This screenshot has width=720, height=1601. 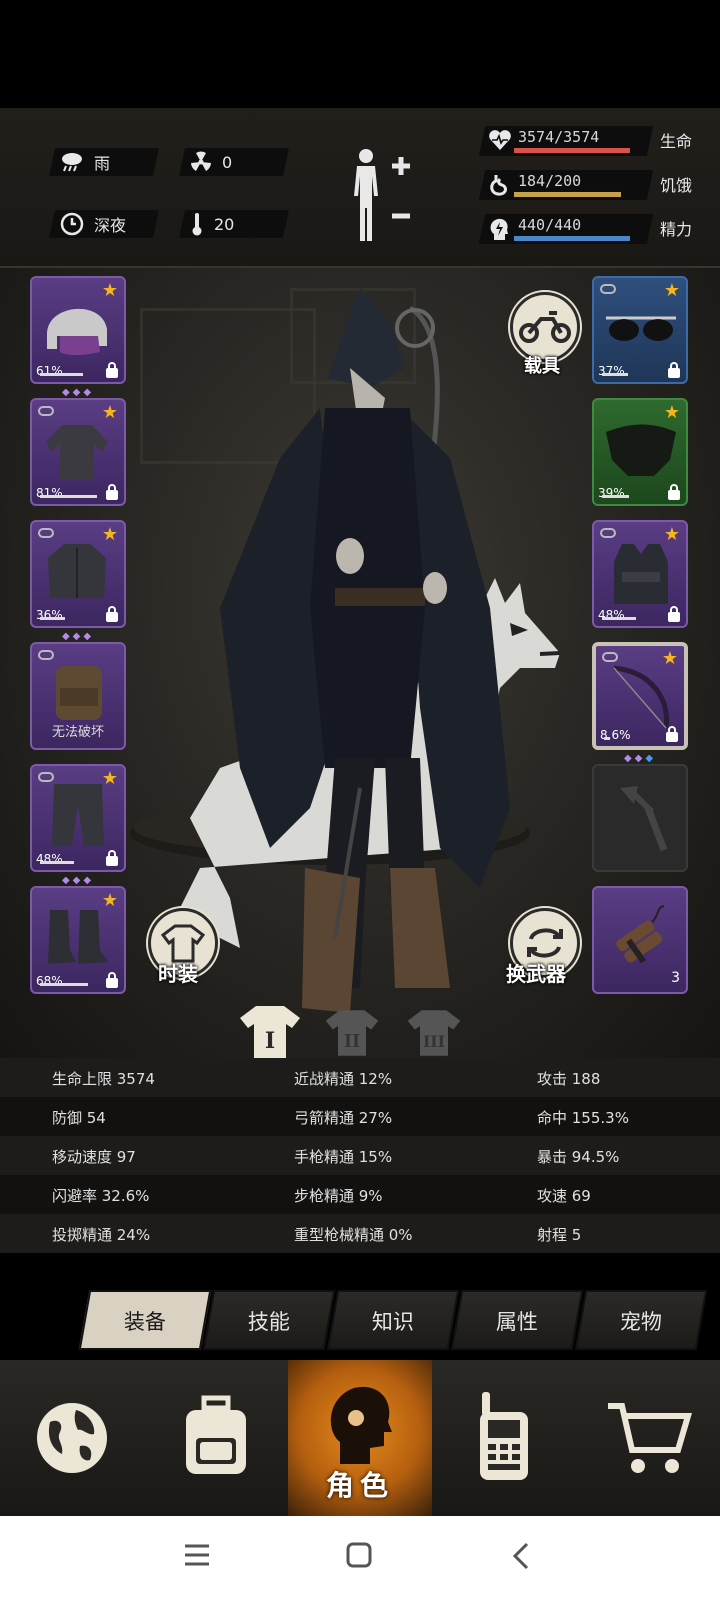 What do you see at coordinates (78, 581) in the screenshot?
I see `equip-slot-jacket: ★ 36% ◆◆◆` at bounding box center [78, 581].